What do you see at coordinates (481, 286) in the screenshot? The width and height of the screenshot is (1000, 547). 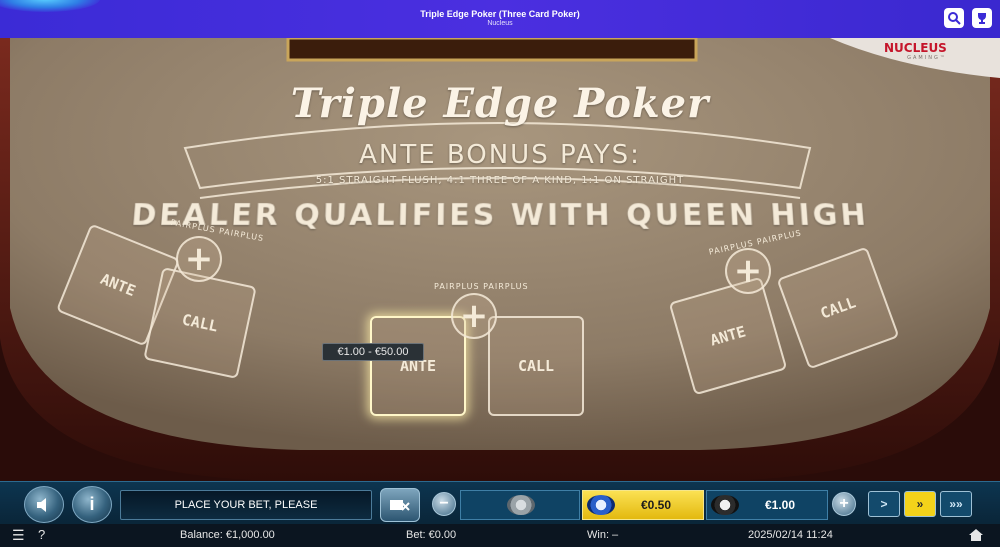 I see `center-pairplus-label: PAIRPLUS PAIRPLUS` at bounding box center [481, 286].